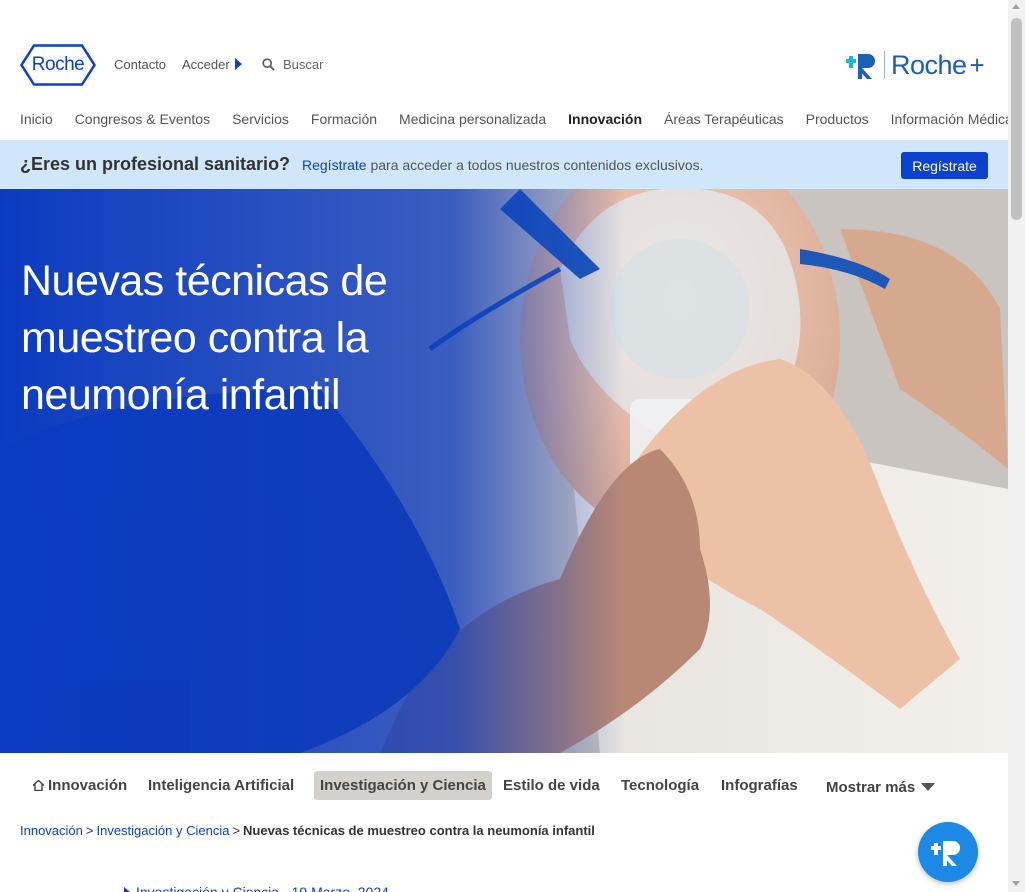  Describe the element at coordinates (334, 165) in the screenshot. I see `banner-register-link: Regístrate` at that location.